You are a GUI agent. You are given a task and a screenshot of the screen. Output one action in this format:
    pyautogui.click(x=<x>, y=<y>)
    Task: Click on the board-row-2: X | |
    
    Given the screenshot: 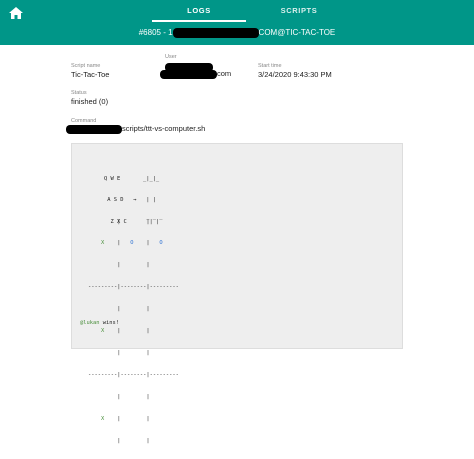 What is the action you would take?
    pyautogui.click(x=125, y=331)
    